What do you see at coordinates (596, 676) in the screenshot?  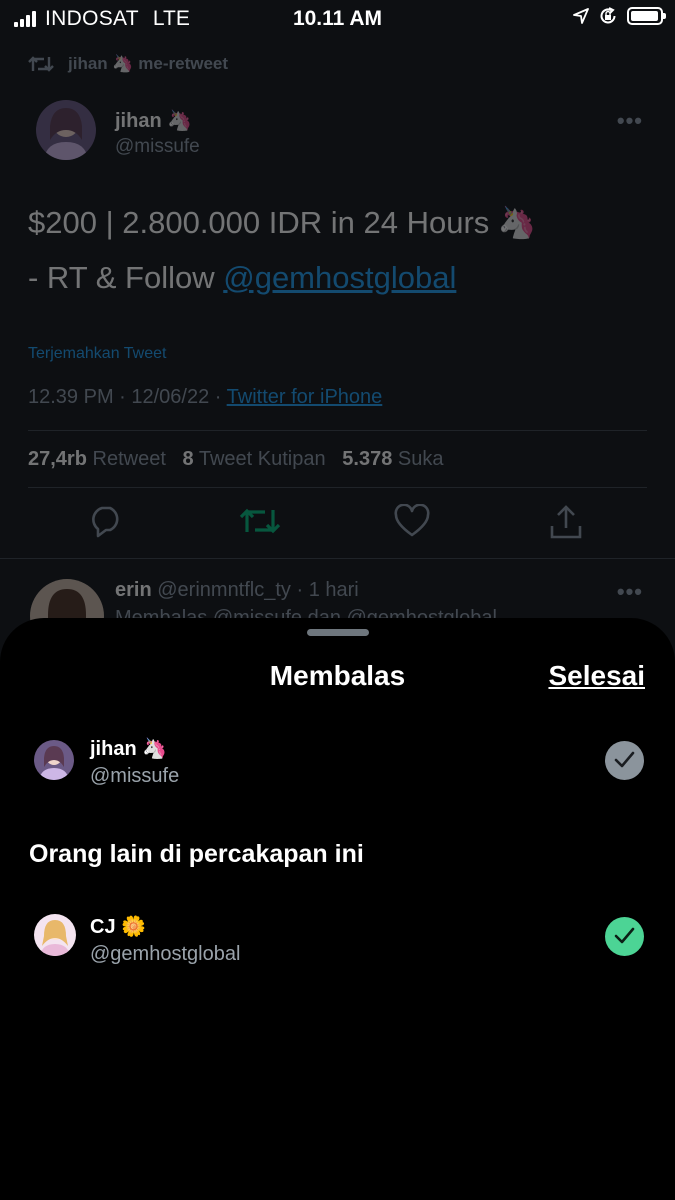 I see `done-button: Selesai` at bounding box center [596, 676].